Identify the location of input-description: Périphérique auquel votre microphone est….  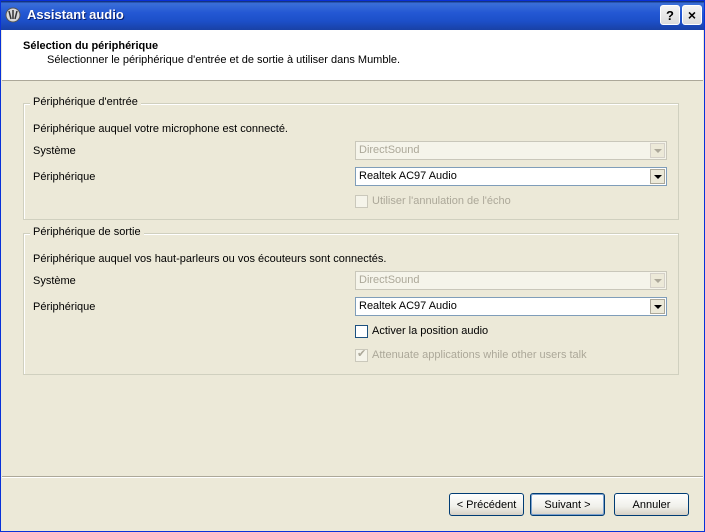
(160, 129).